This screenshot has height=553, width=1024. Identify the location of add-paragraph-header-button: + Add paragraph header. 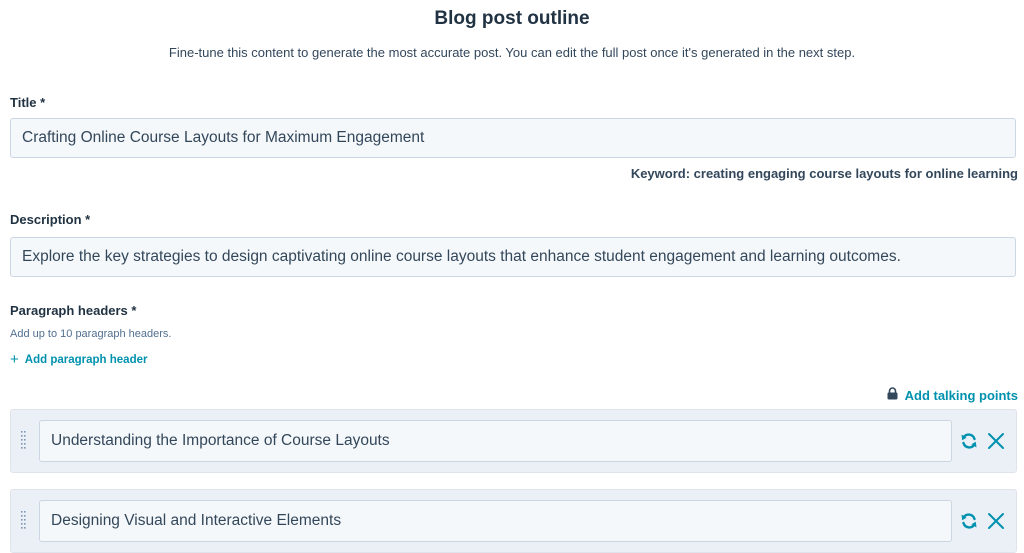
(78, 359).